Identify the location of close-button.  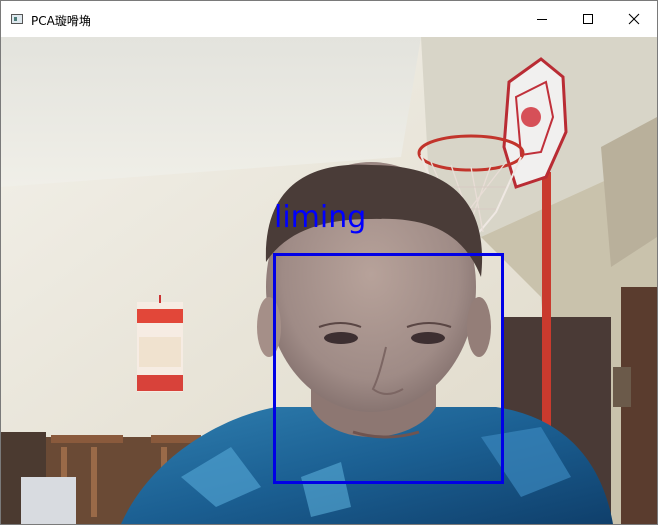
(634, 19).